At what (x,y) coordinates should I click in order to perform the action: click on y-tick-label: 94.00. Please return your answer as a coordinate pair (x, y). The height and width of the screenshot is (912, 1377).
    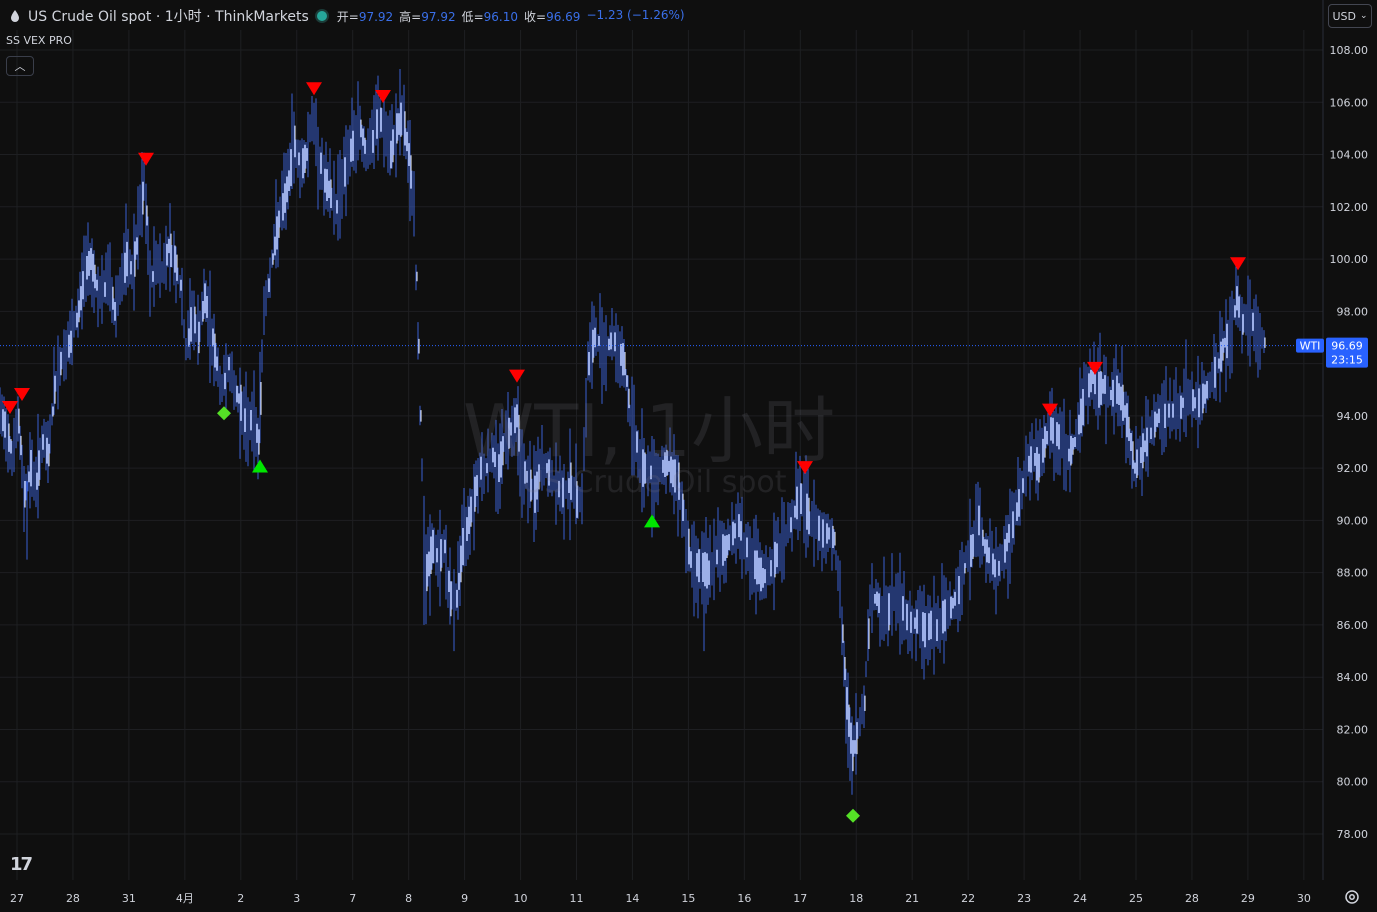
    Looking at the image, I should click on (1353, 416).